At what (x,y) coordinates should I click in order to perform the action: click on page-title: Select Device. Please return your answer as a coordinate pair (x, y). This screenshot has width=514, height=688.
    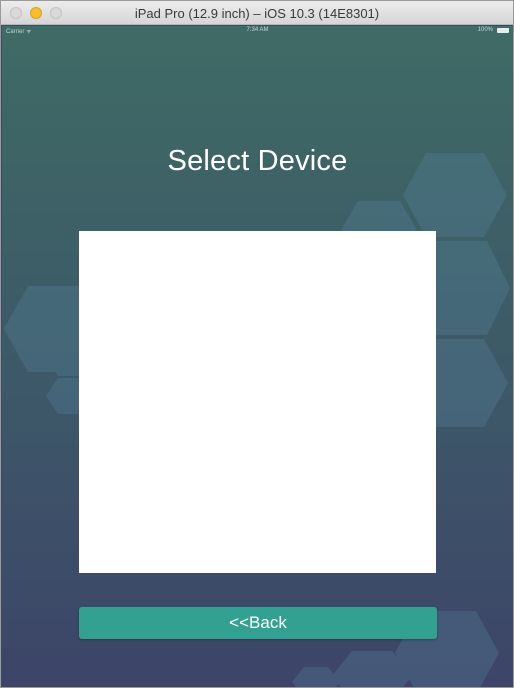
    Looking at the image, I should click on (257, 161).